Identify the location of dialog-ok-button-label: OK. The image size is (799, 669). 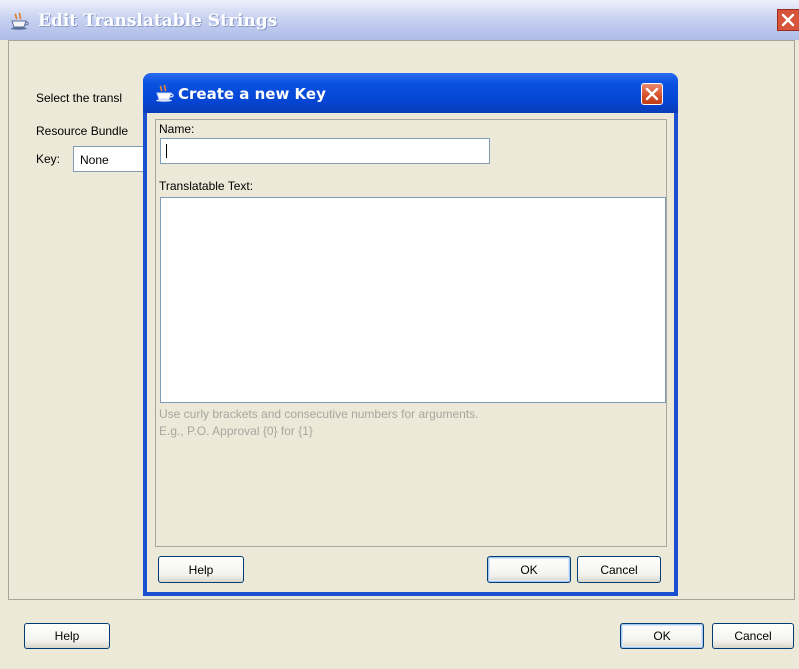
(529, 569).